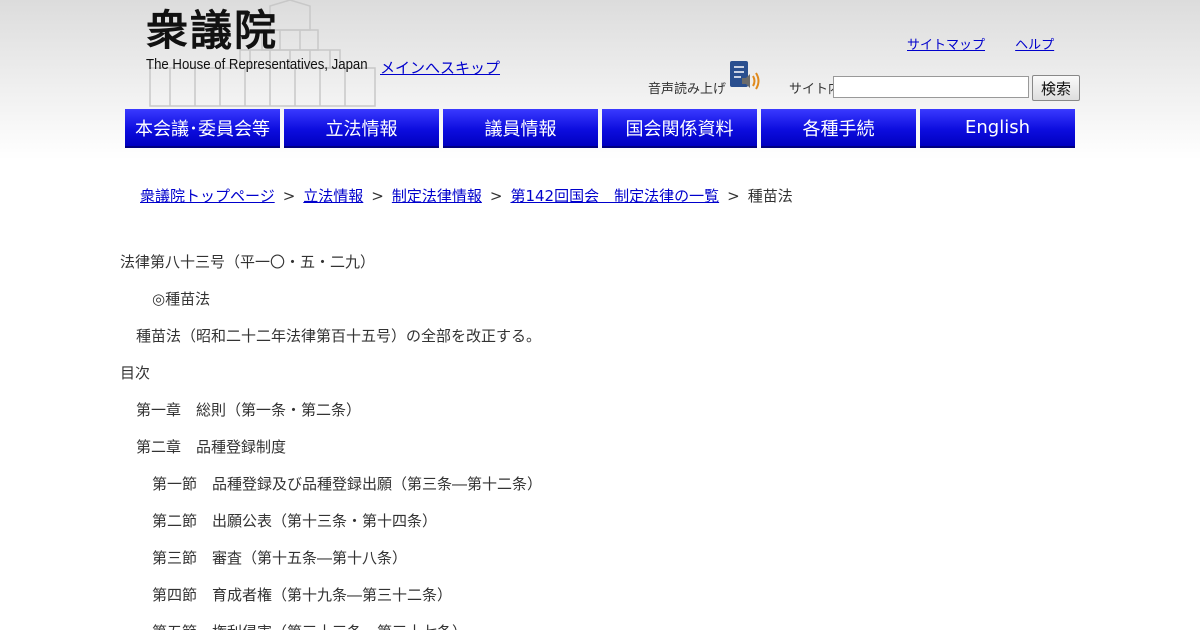 Image resolution: width=1200 pixels, height=630 pixels. What do you see at coordinates (745, 76) in the screenshot?
I see `speaker-document-icon` at bounding box center [745, 76].